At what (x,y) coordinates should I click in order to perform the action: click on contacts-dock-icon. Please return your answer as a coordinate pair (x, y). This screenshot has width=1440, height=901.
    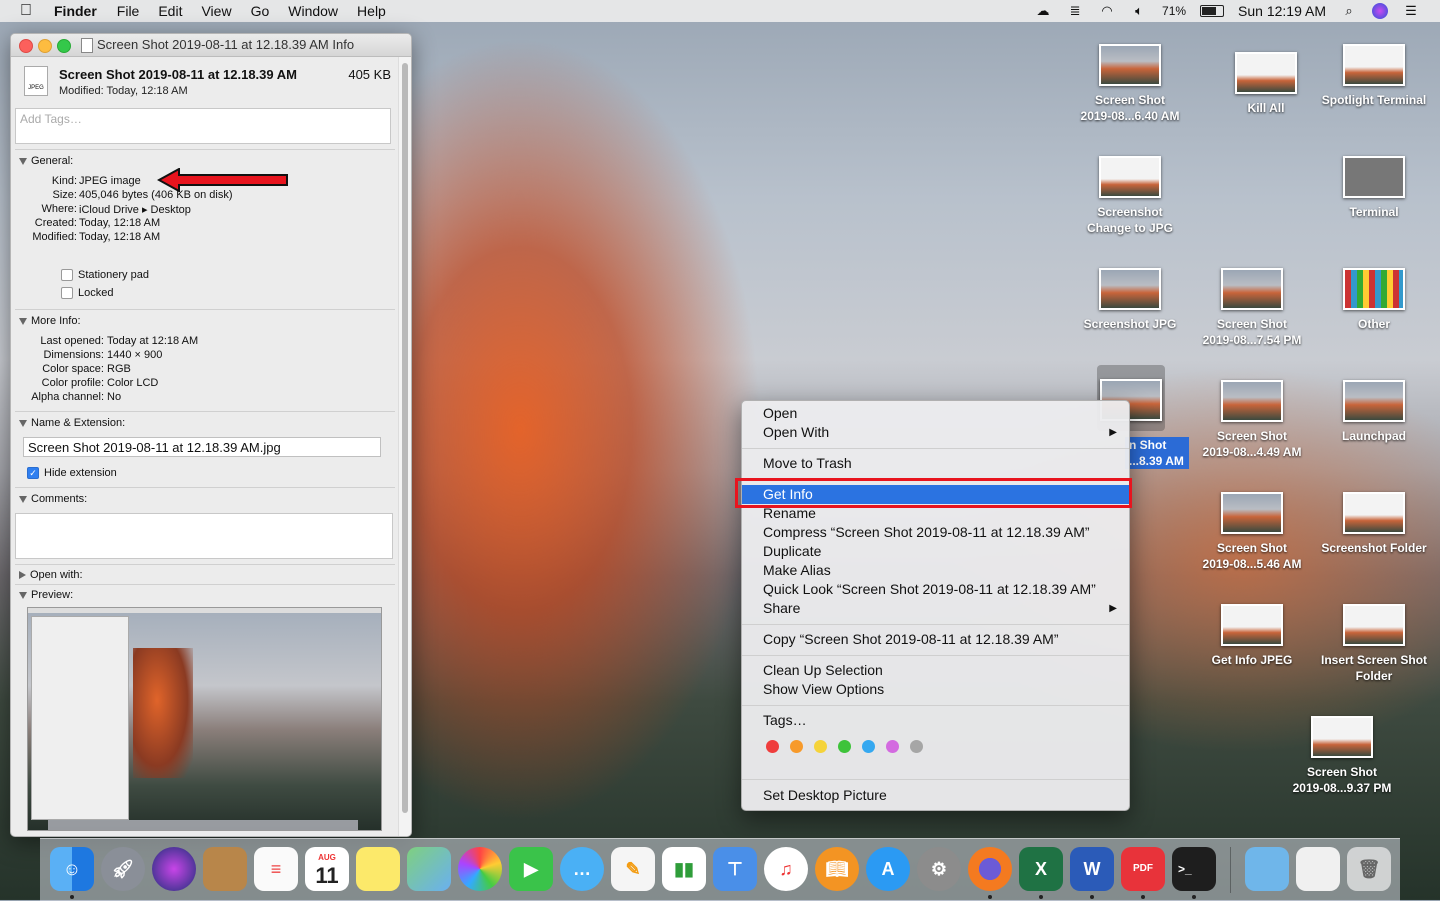
    Looking at the image, I should click on (225, 869).